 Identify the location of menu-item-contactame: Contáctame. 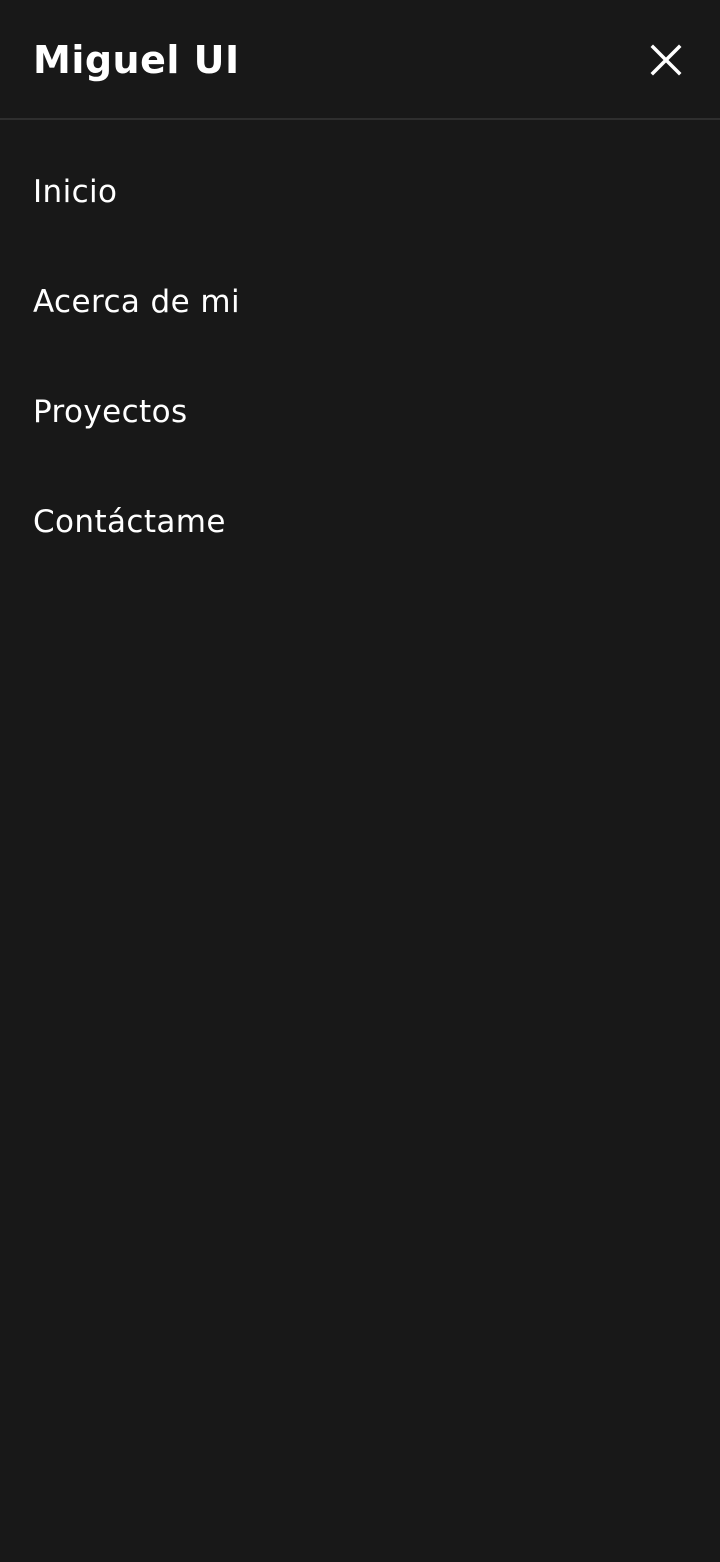
(360, 522).